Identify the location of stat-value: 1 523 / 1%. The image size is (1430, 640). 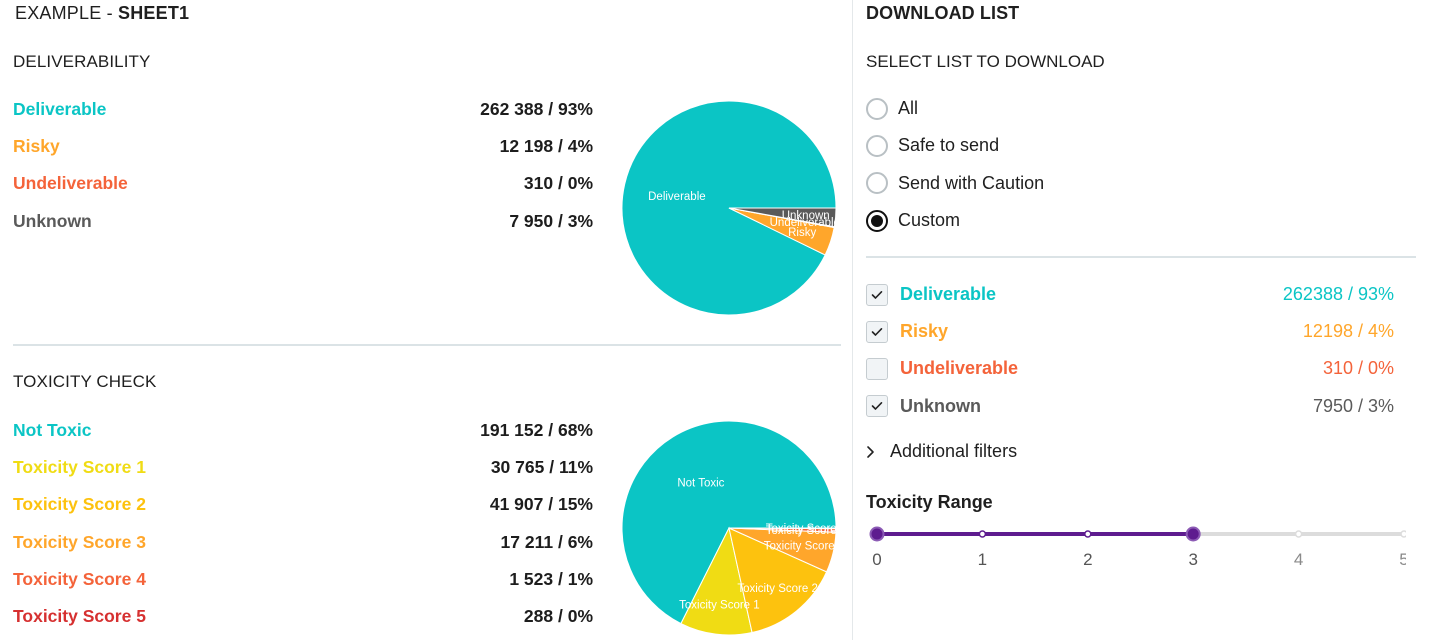
(551, 578).